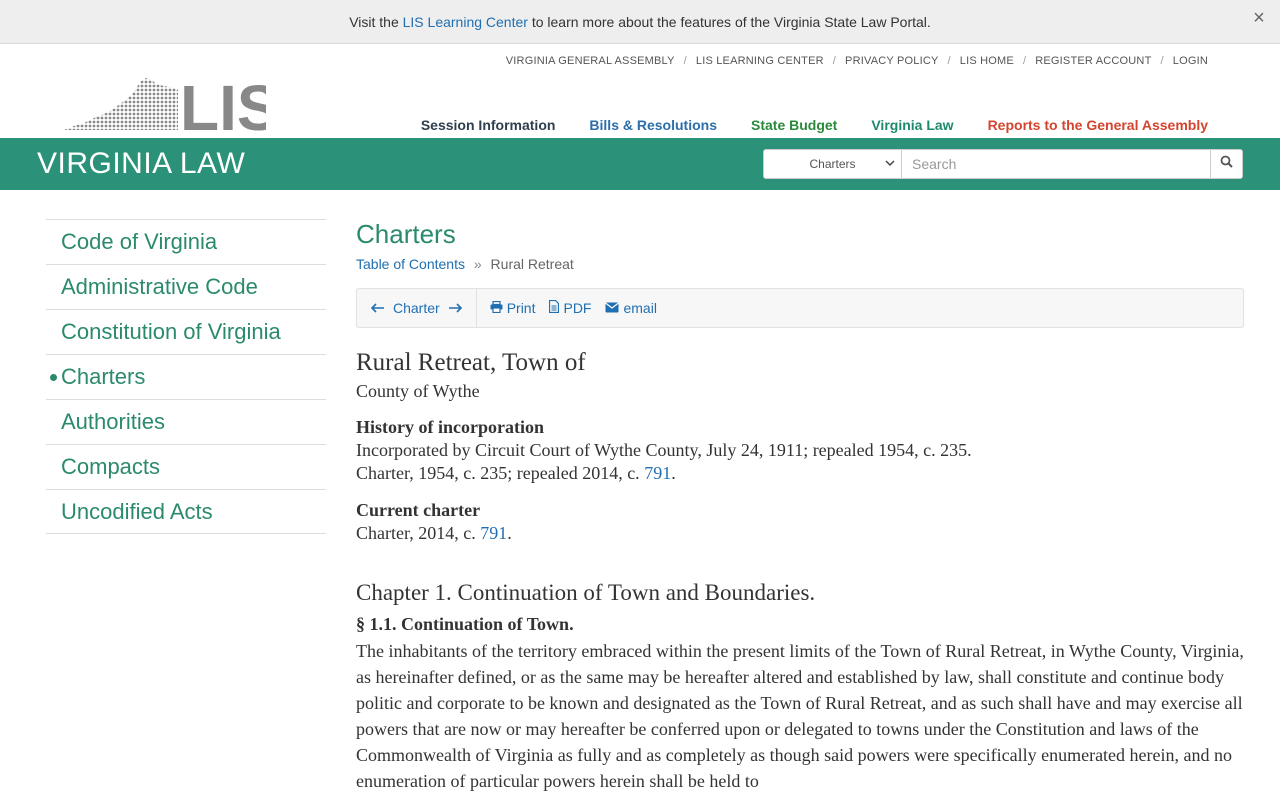 The width and height of the screenshot is (1280, 800). What do you see at coordinates (406, 234) in the screenshot?
I see `page-title: Charters` at bounding box center [406, 234].